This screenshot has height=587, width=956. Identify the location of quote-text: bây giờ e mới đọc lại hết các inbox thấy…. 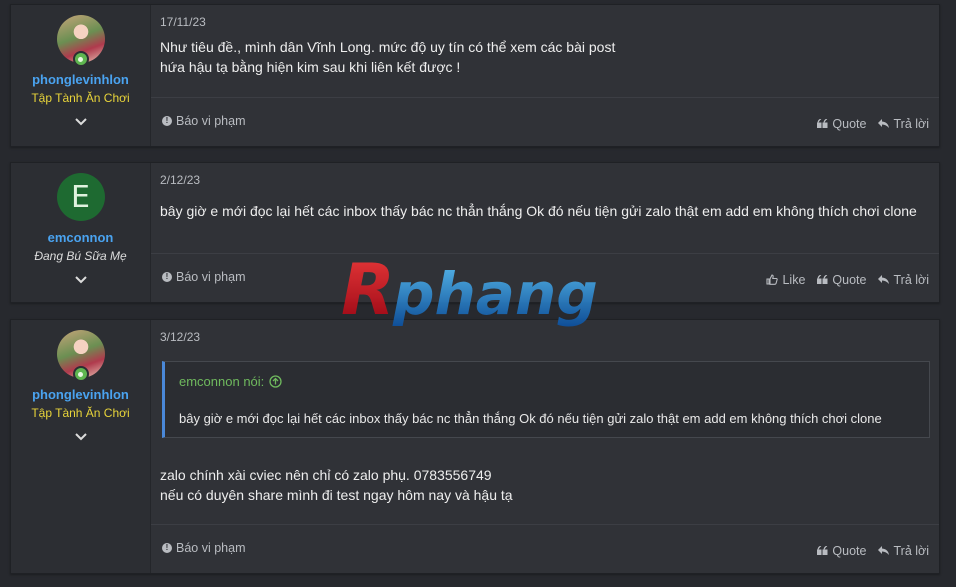
(530, 418).